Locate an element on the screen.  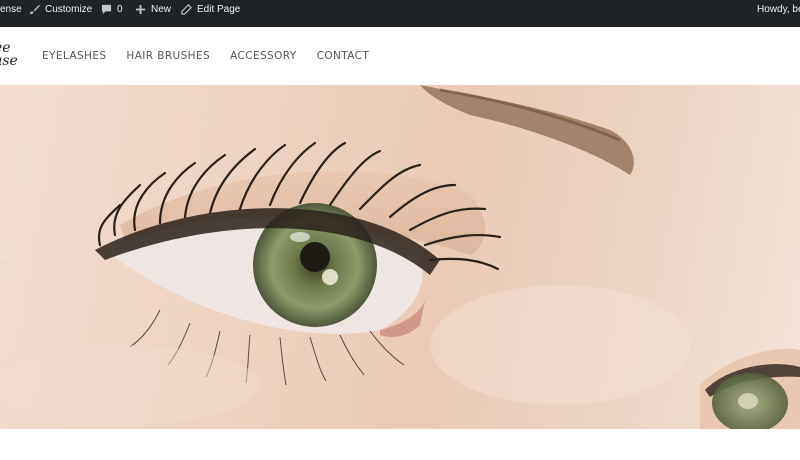
howdy-label: Howdy, be is located at coordinates (778, 9).